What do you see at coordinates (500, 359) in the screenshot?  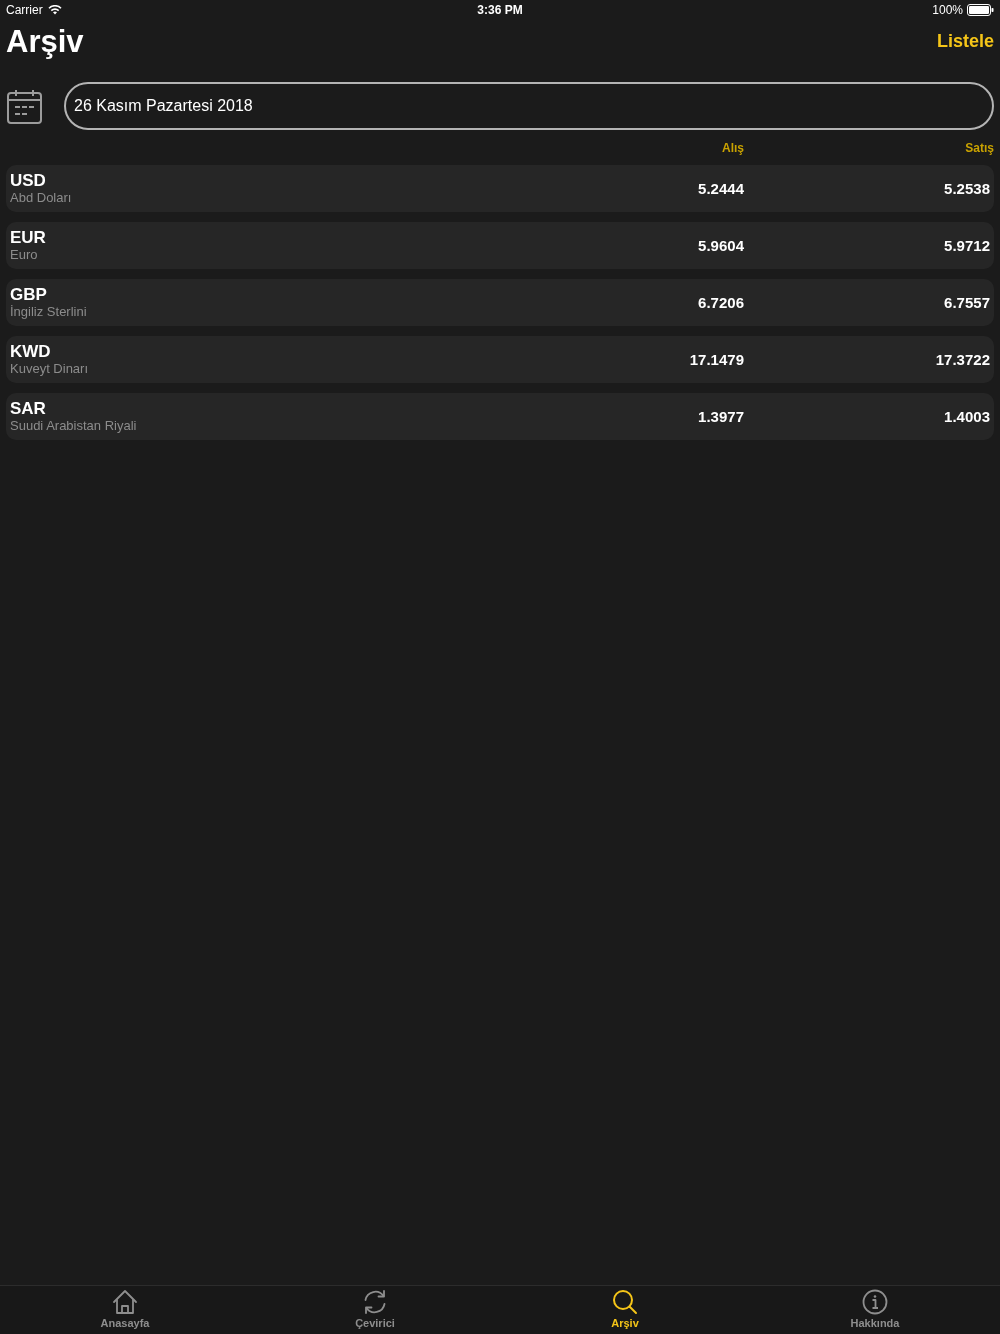 I see `rate-row: KWD Kuveyt Dinarı 17.1479 17.3722` at bounding box center [500, 359].